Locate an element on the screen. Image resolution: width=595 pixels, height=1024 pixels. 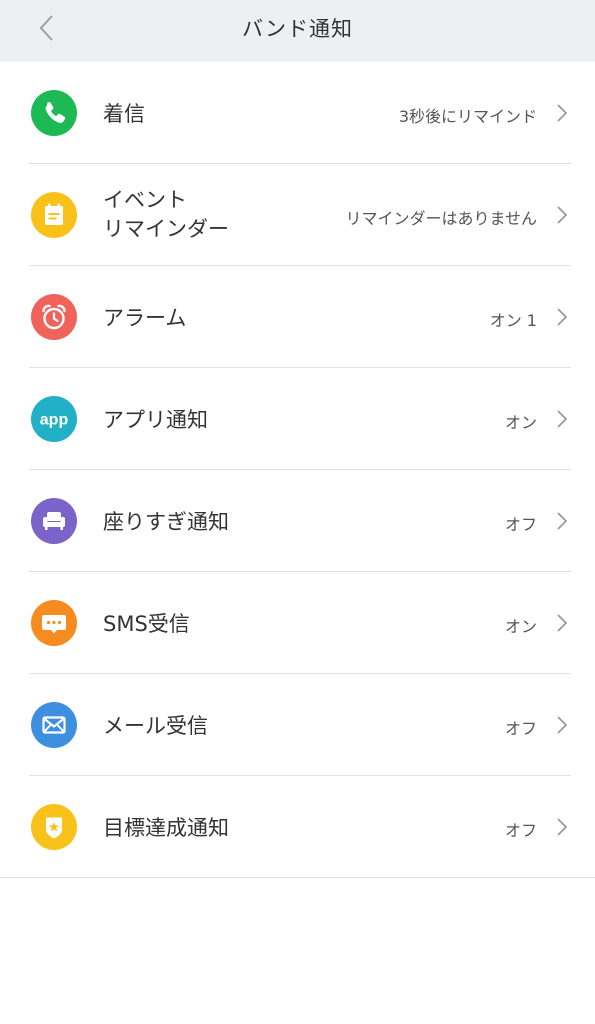
setting-value: 3秒後にリマインド is located at coordinates (467, 116).